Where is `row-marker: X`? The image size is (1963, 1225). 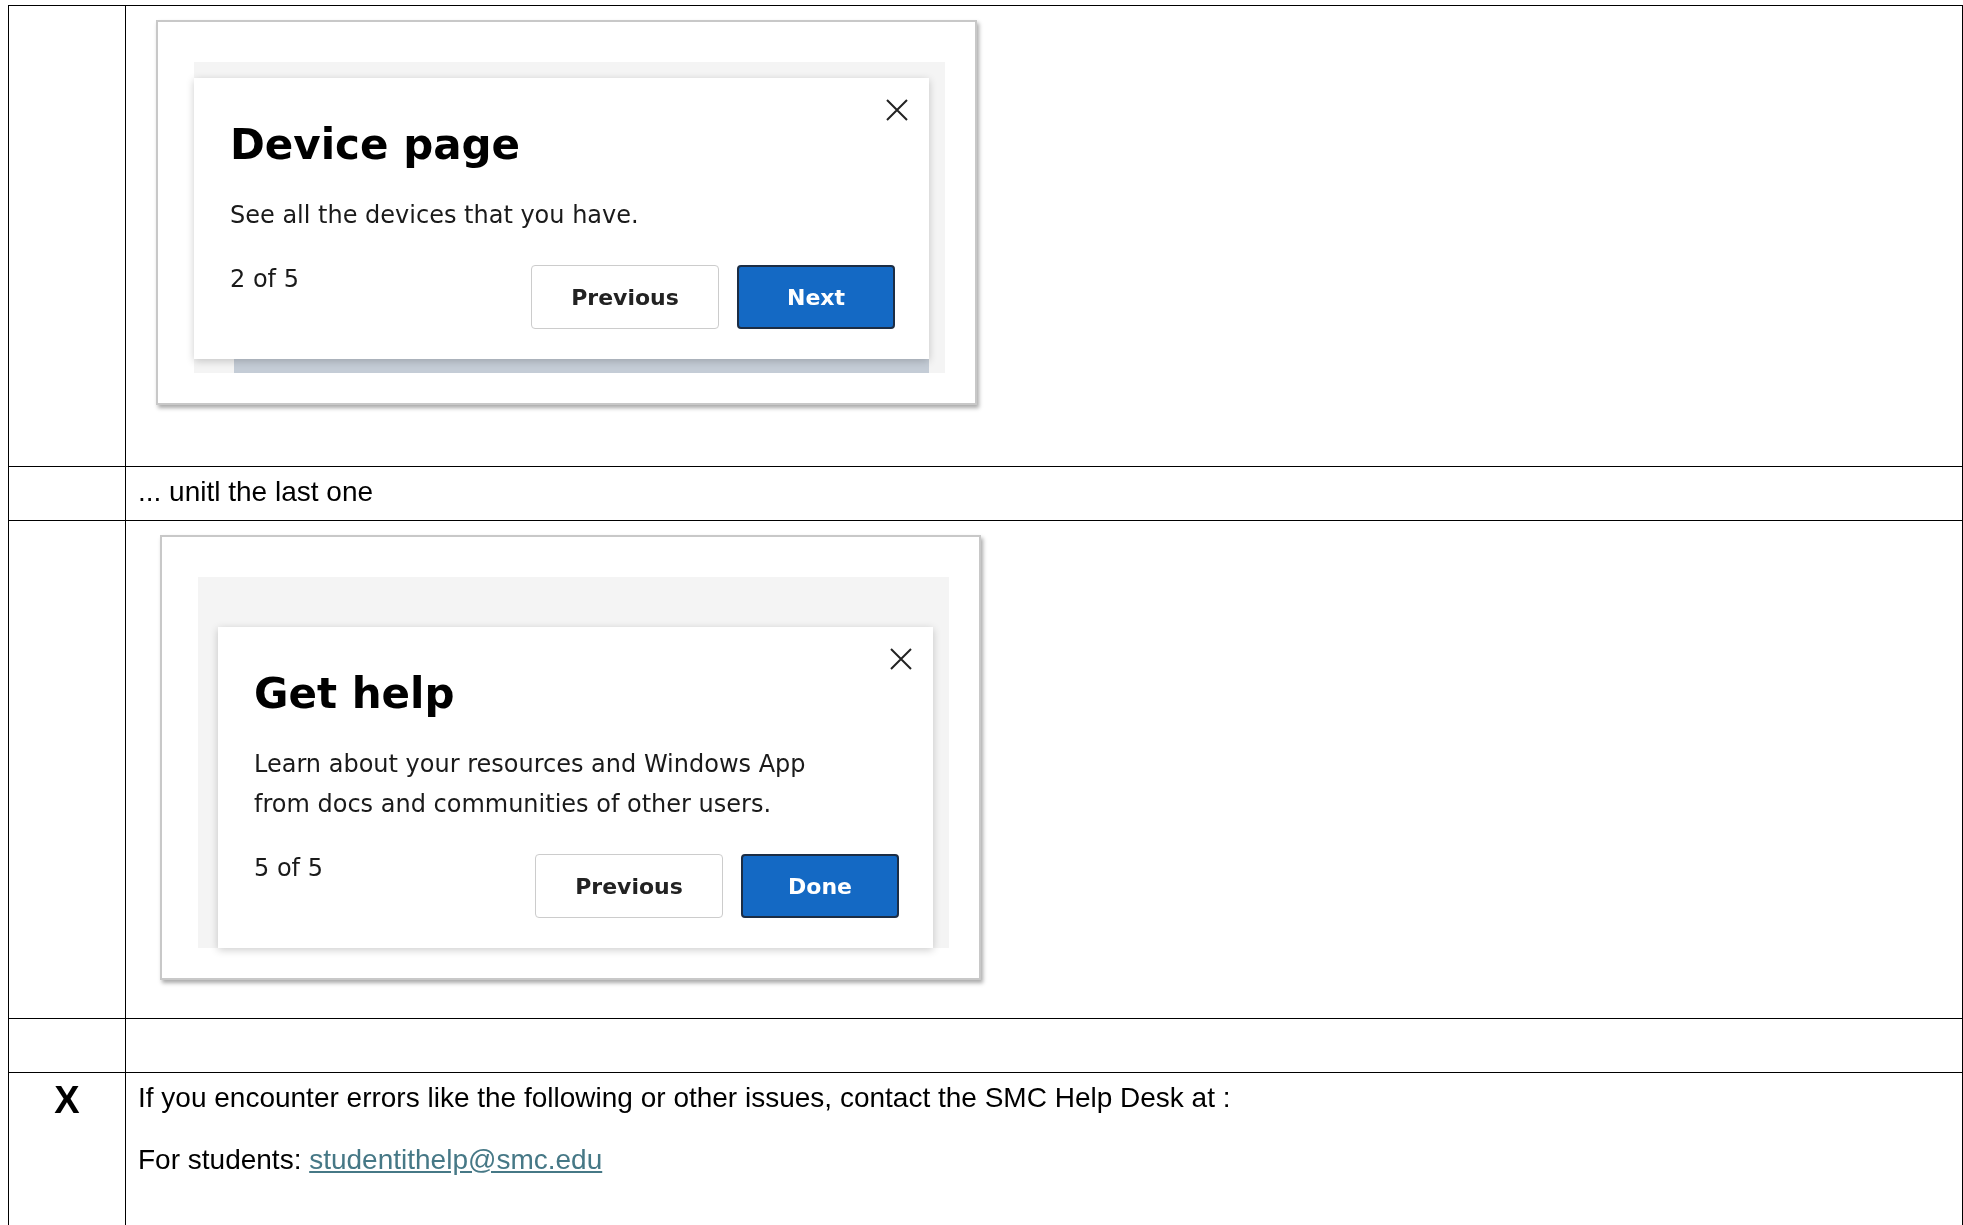
row-marker: X is located at coordinates (67, 1100).